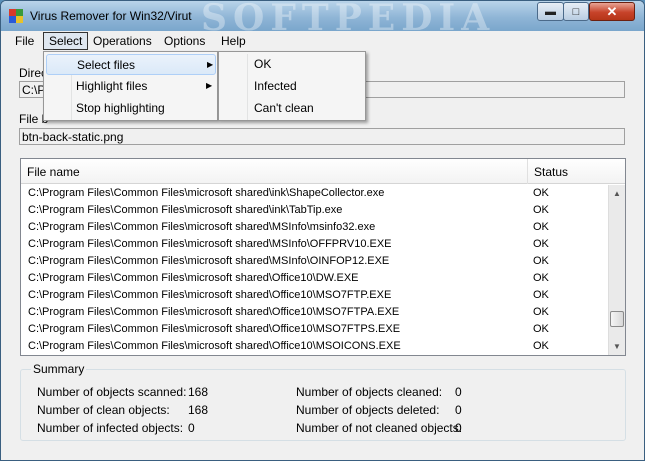 The width and height of the screenshot is (645, 461). Describe the element at coordinates (106, 65) in the screenshot. I see `menu-item-label: Select files` at that location.